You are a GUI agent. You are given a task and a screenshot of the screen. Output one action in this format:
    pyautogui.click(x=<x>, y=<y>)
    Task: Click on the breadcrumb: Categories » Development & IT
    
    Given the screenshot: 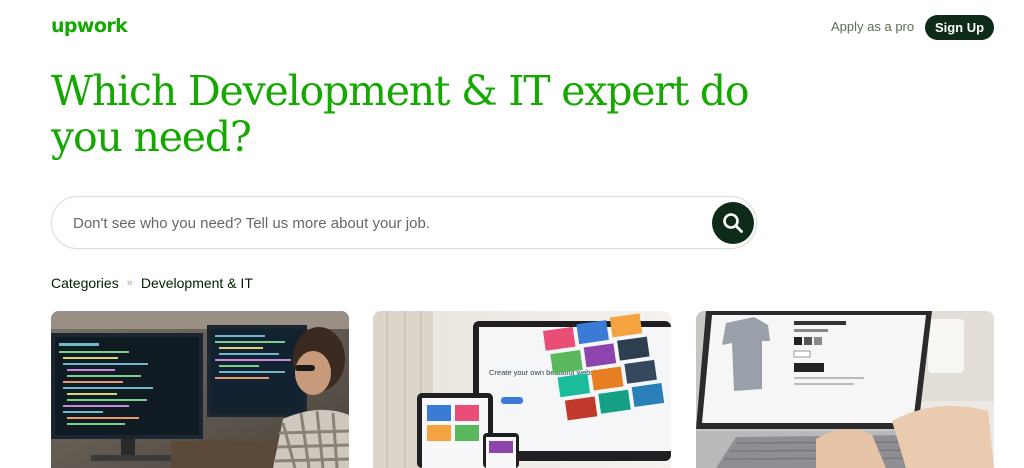 What is the action you would take?
    pyautogui.click(x=152, y=283)
    